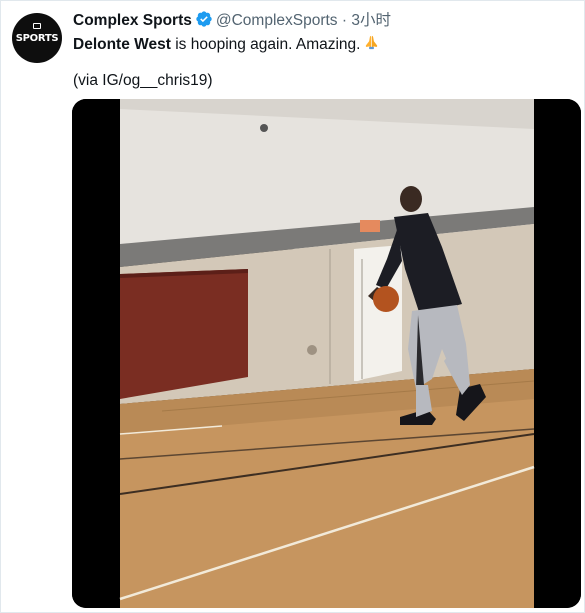  I want to click on avatar: SPORTS, so click(37, 38).